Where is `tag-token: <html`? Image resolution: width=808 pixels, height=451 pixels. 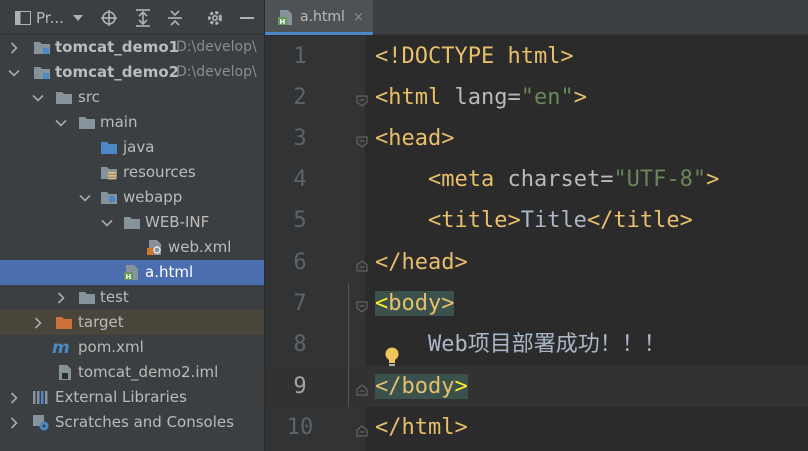 tag-token: <html is located at coordinates (415, 97).